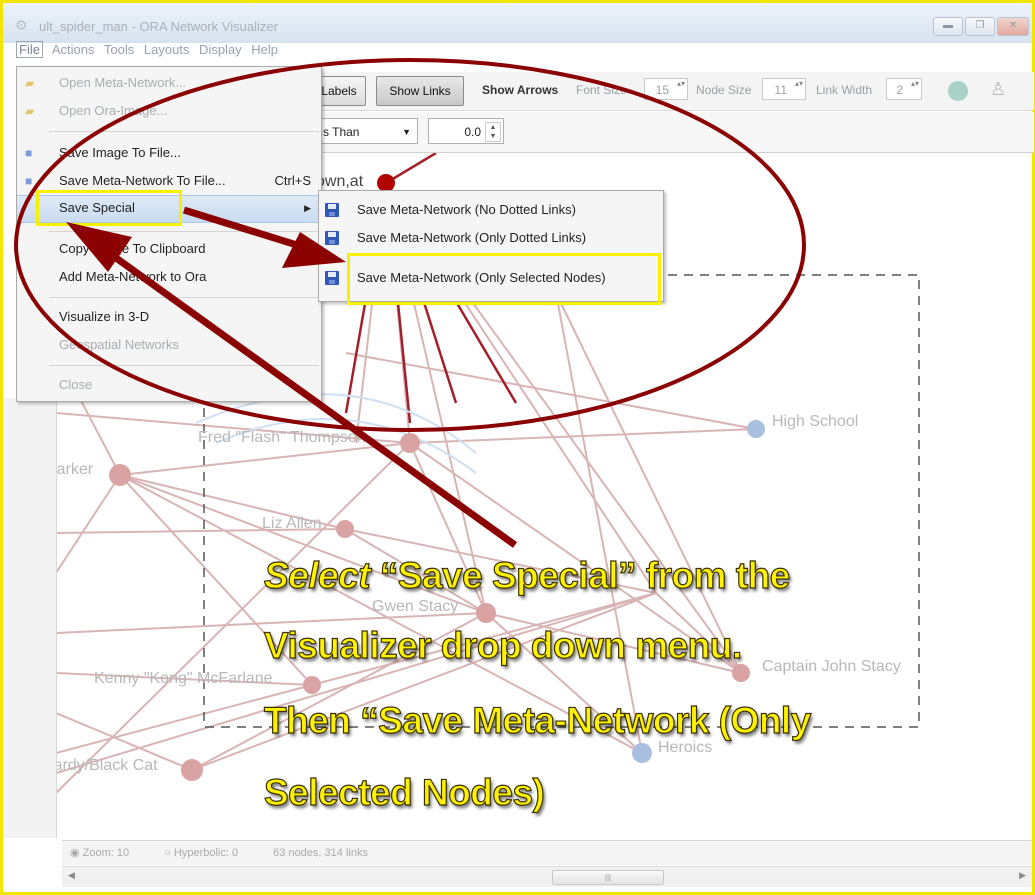 Image resolution: width=1035 pixels, height=895 pixels. I want to click on caption-line-4: Selected Nodes), so click(404, 792).